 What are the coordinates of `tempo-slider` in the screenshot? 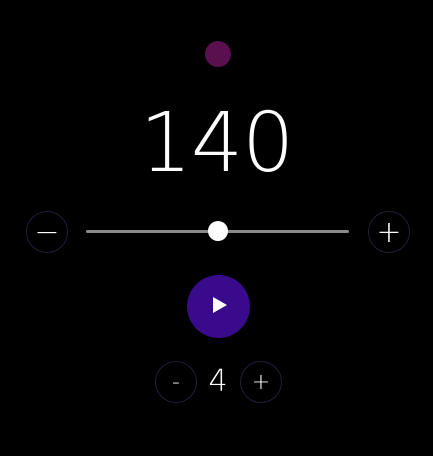 It's located at (217, 232).